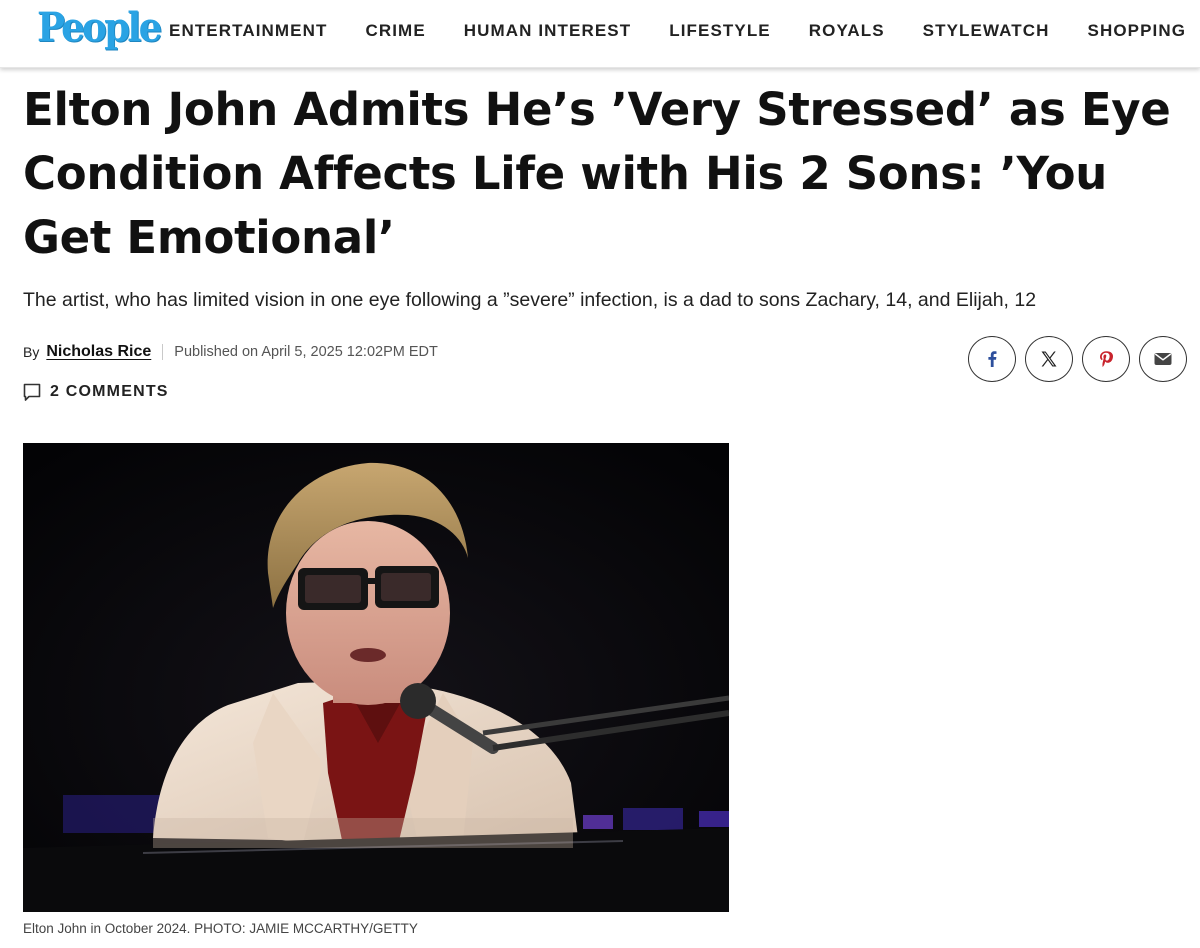 This screenshot has width=1200, height=948. I want to click on nav-item-lifestyle: LIFESTYLE, so click(720, 31).